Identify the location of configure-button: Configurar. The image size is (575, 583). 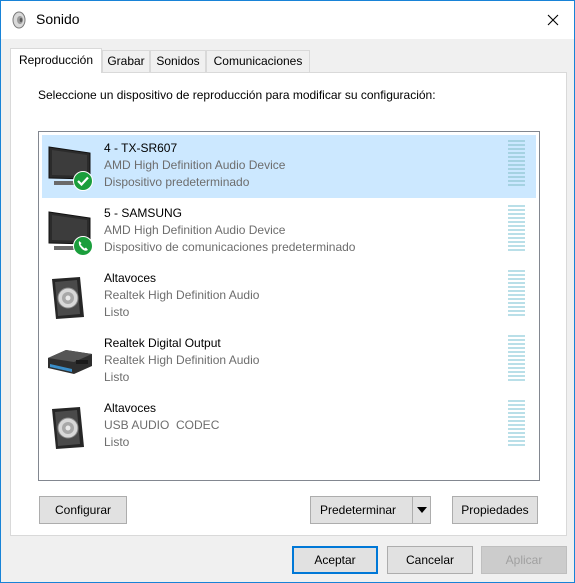
(83, 510).